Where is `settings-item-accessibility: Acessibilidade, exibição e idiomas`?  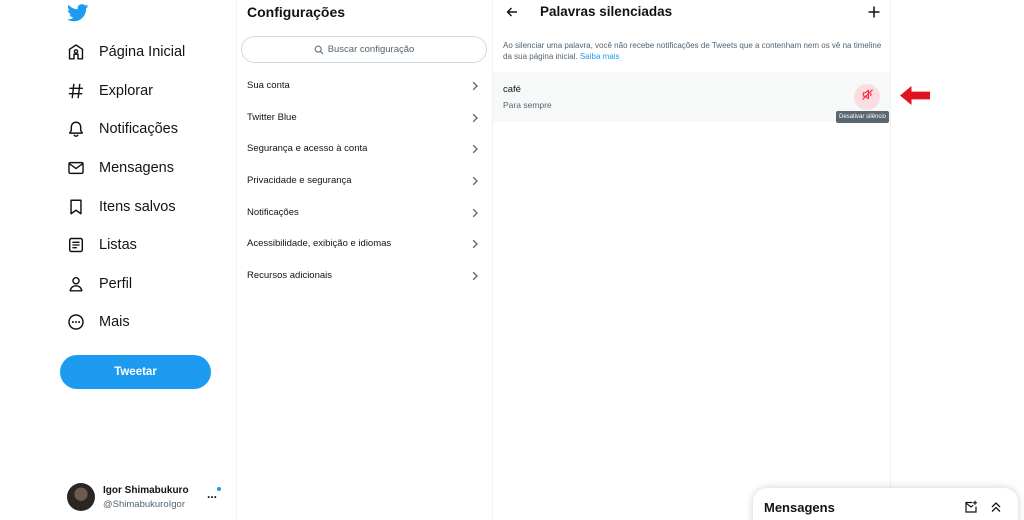 settings-item-accessibility: Acessibilidade, exibição e idiomas is located at coordinates (364, 243).